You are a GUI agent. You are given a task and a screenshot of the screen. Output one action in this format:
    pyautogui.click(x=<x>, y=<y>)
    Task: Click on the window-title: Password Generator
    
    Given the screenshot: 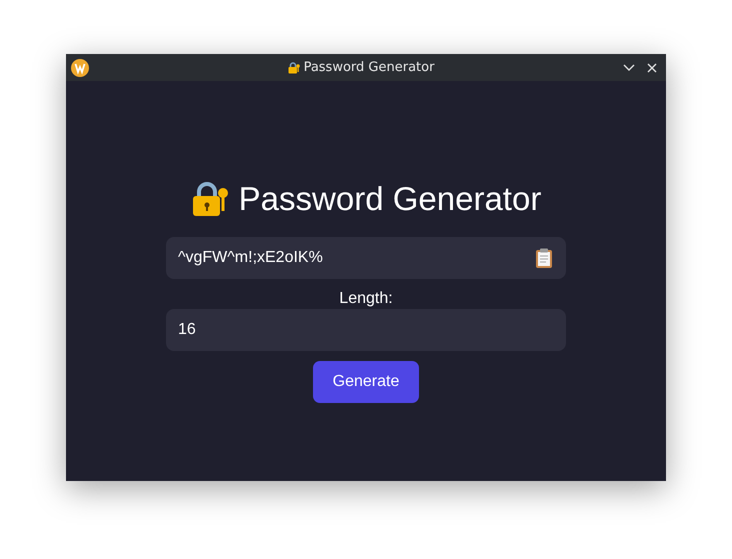 What is the action you would take?
    pyautogui.click(x=369, y=67)
    